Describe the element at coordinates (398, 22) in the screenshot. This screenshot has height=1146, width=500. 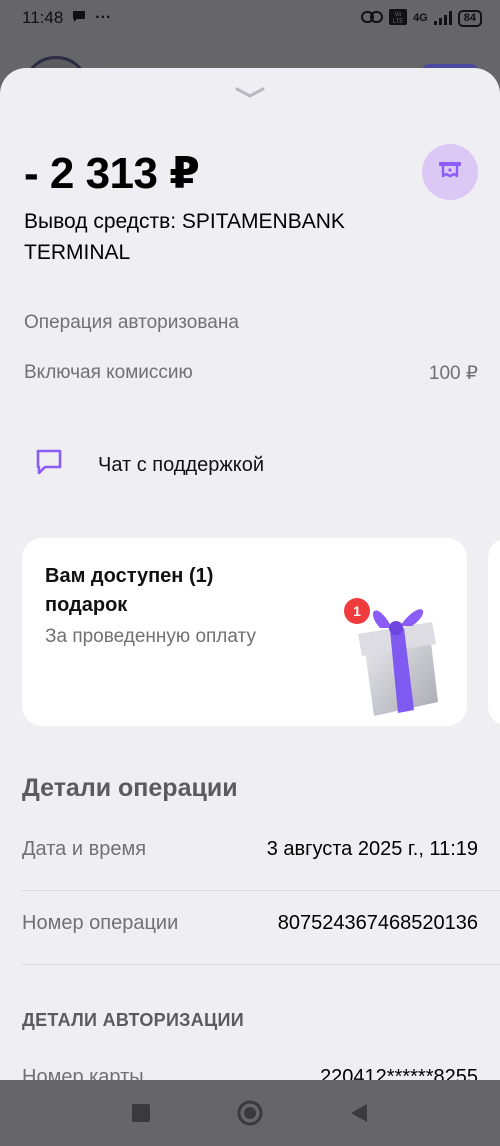
I see `svg-text: LTE` at that location.